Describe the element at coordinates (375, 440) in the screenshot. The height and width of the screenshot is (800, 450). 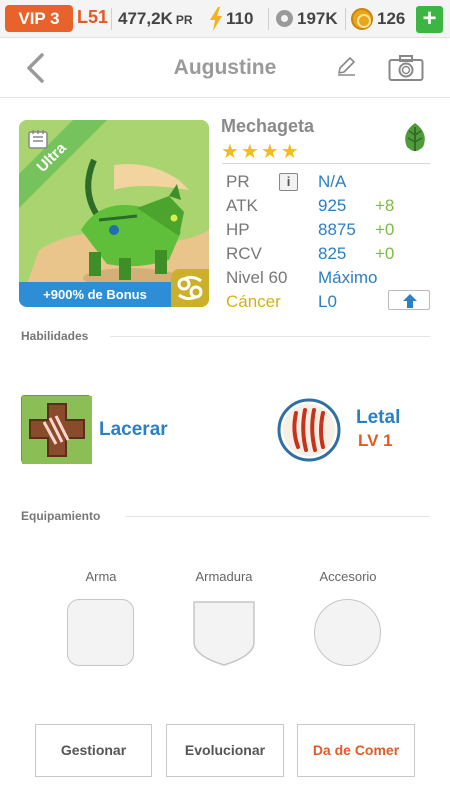
I see `passive-skill-level: LV 1` at that location.